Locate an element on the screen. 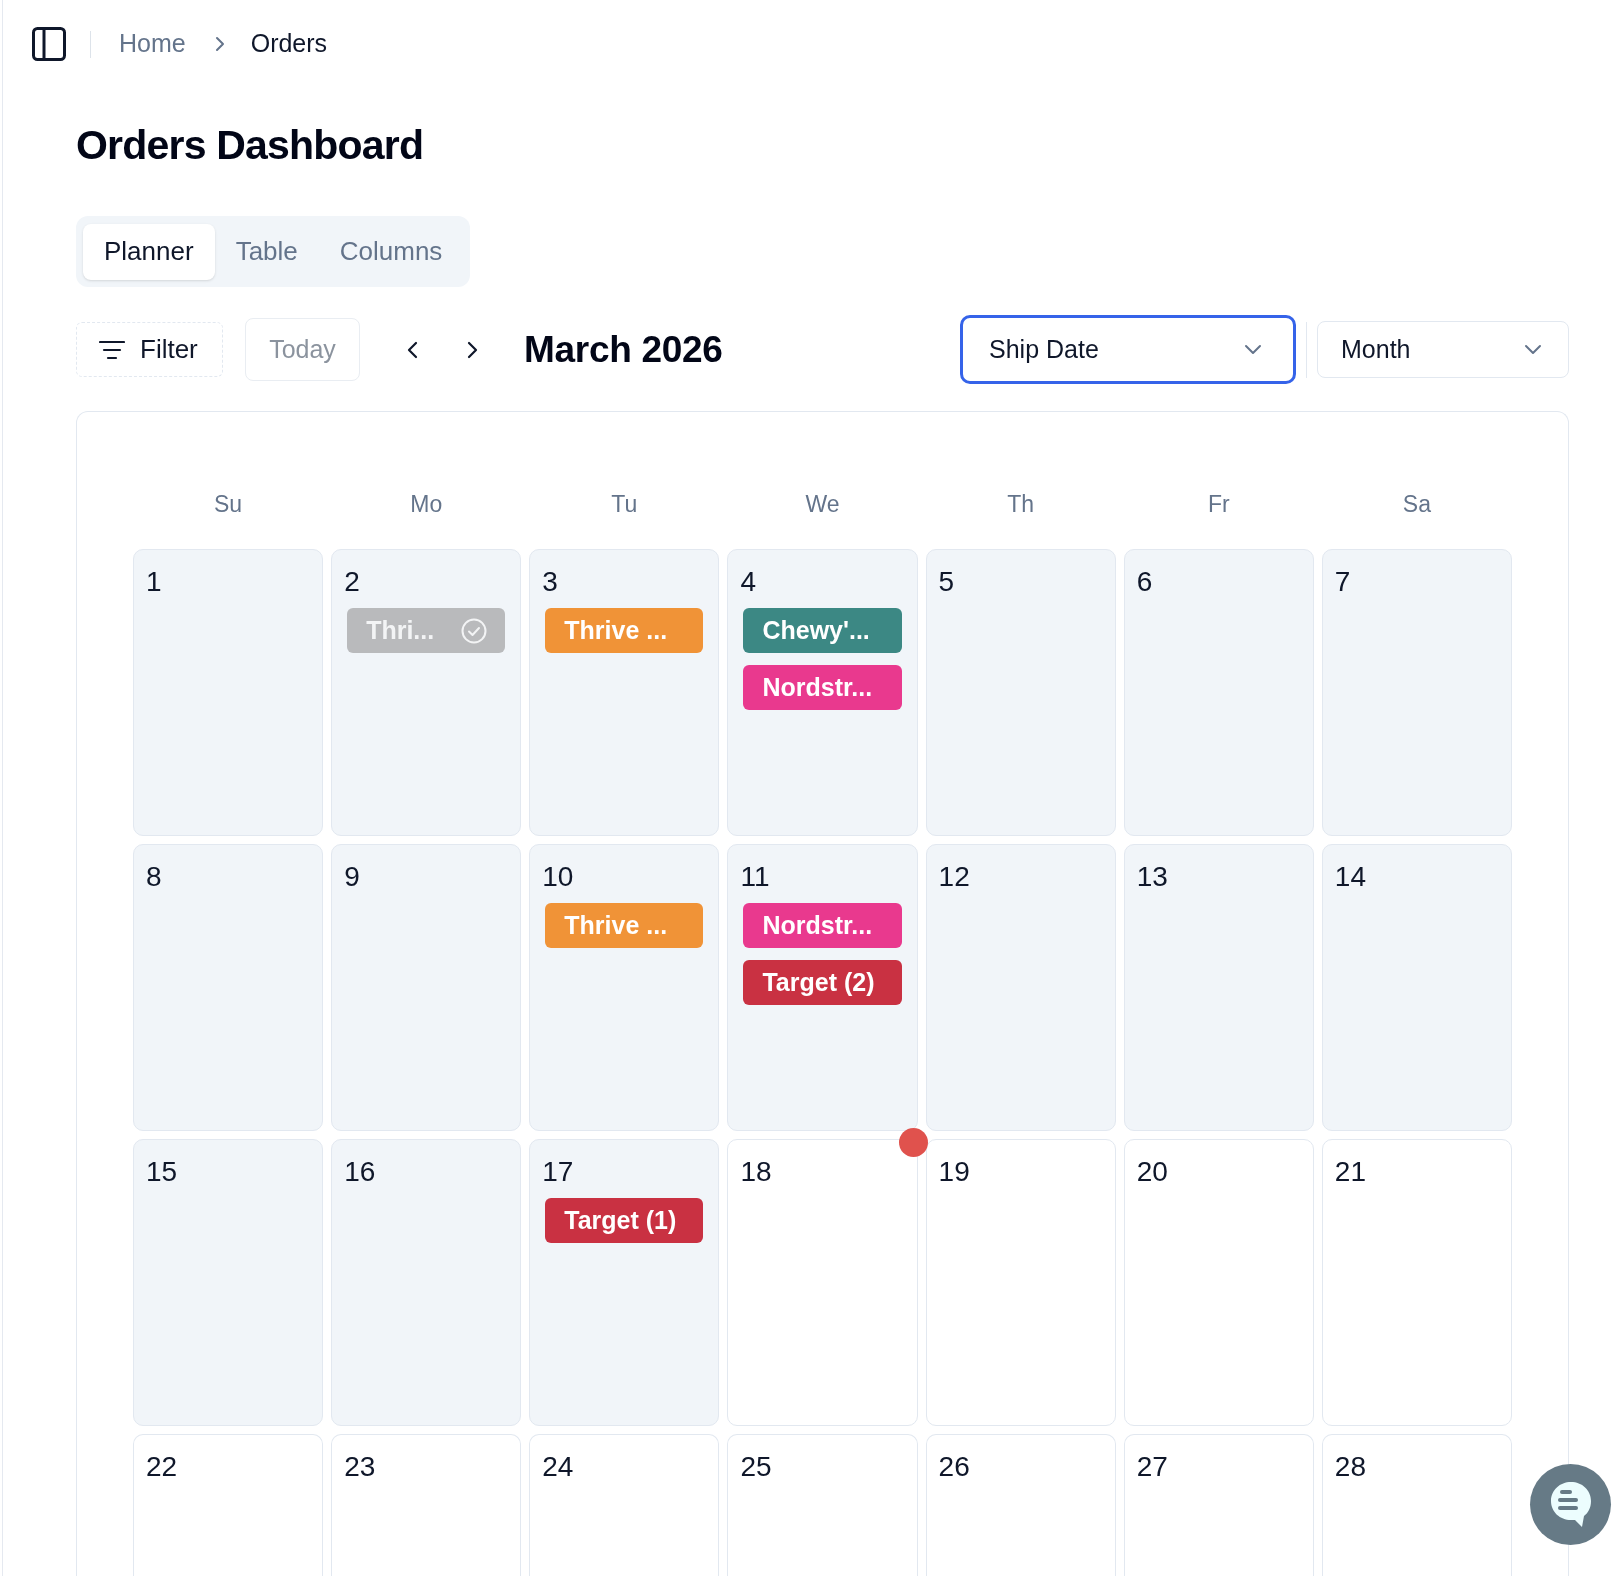  day-number: 19 is located at coordinates (954, 1171).